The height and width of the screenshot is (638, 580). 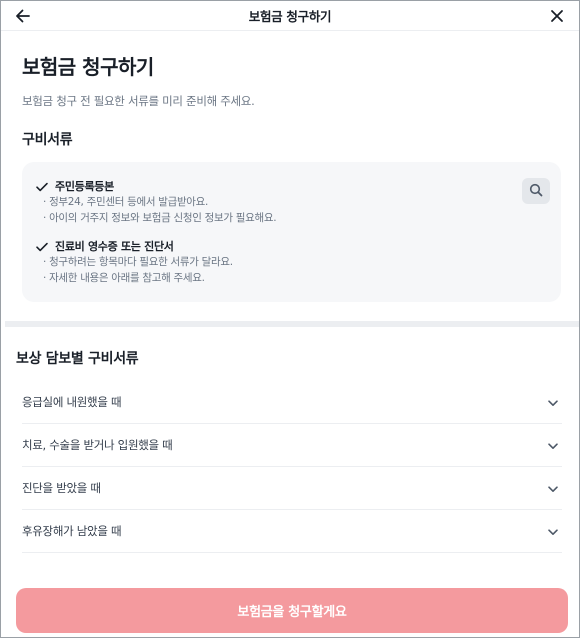 I want to click on page-subtitle: 보험금 청구 전 필요한 서류를 미리 준비해 주세요., so click(x=138, y=101).